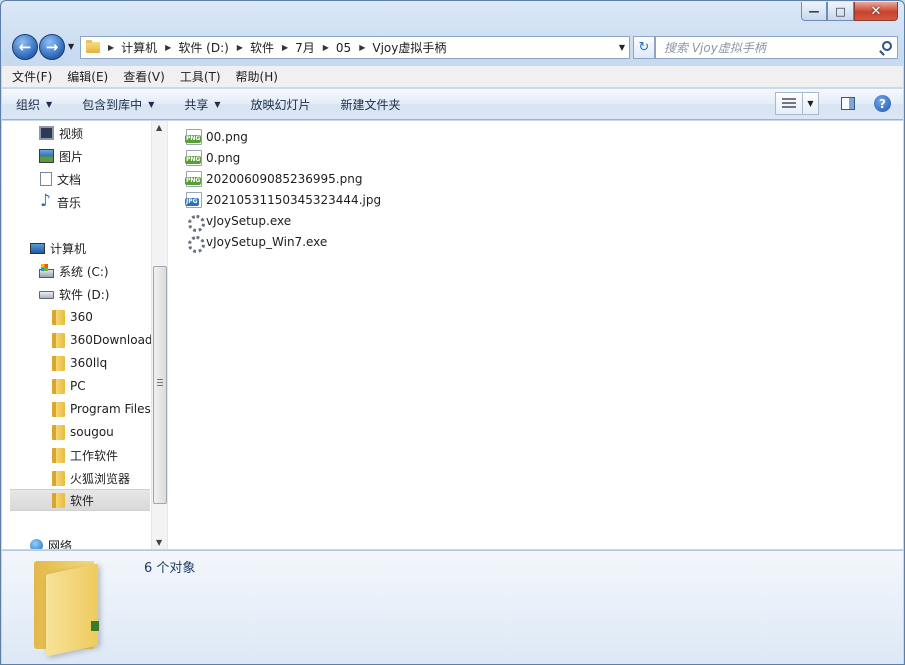 The width and height of the screenshot is (905, 665). I want to click on file-item: PNG 20200609085236995.png, so click(274, 179).